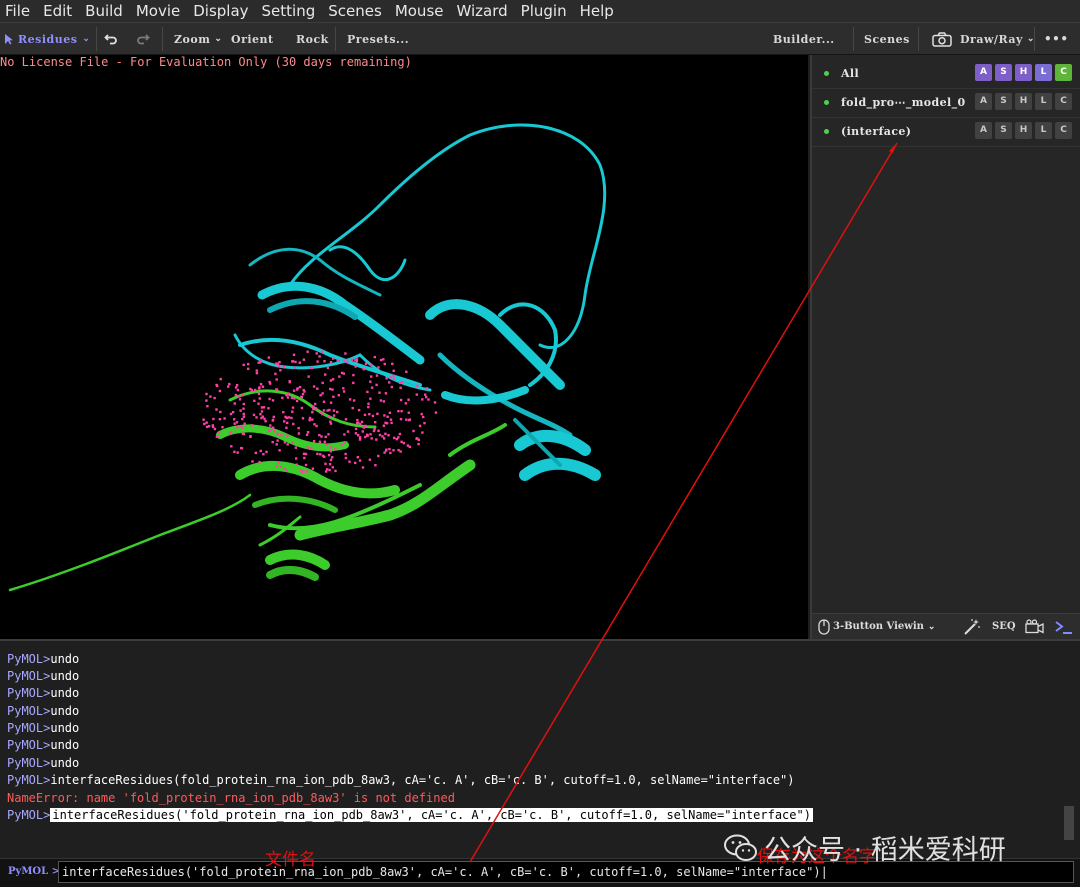  I want to click on more-options-button: •••, so click(1056, 39).